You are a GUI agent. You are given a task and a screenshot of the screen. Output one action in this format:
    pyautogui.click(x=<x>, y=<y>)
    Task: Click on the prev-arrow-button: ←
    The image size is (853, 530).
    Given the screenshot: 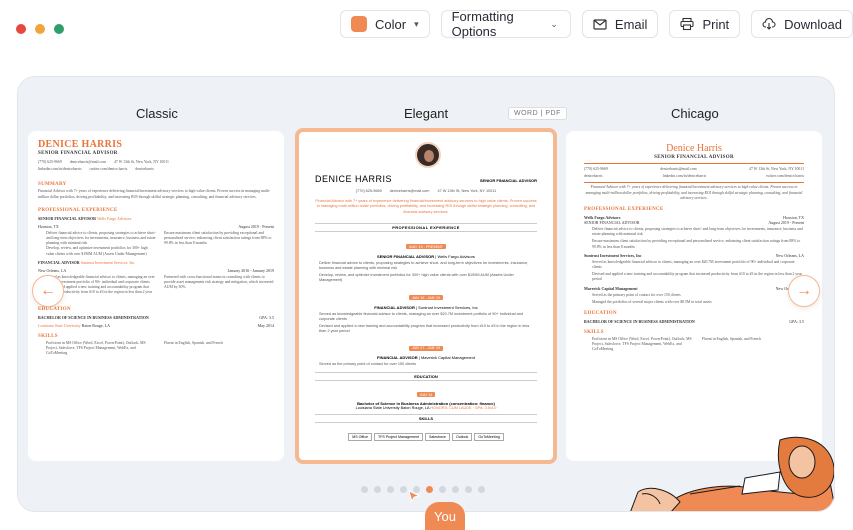 What is the action you would take?
    pyautogui.click(x=48, y=291)
    